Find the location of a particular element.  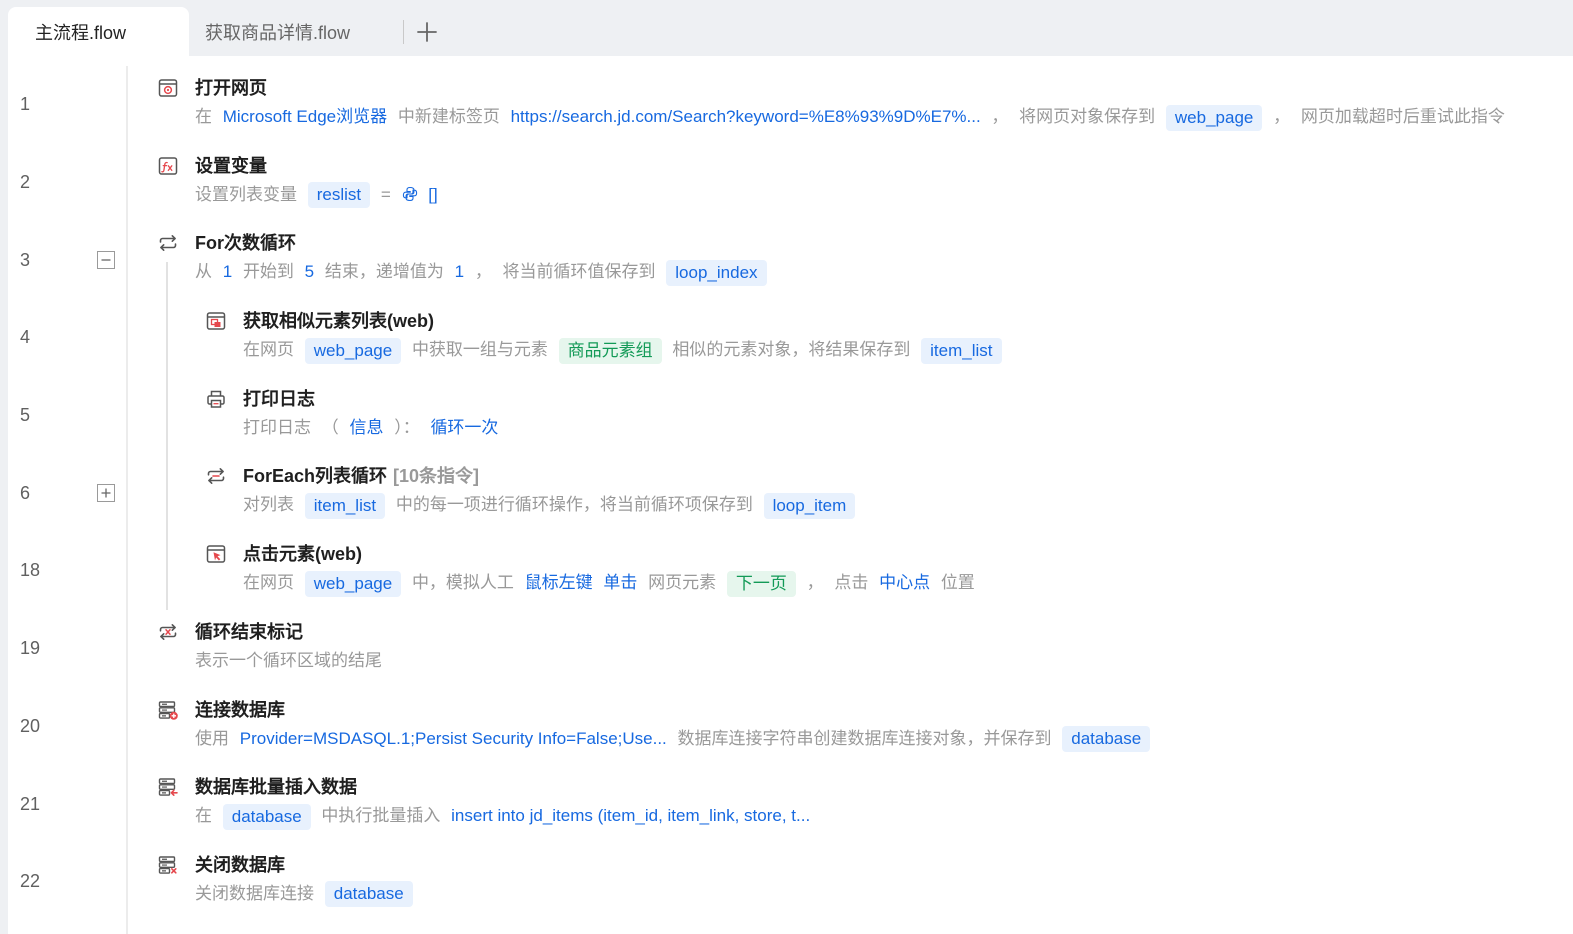

line-number: 22 is located at coordinates (30, 881).